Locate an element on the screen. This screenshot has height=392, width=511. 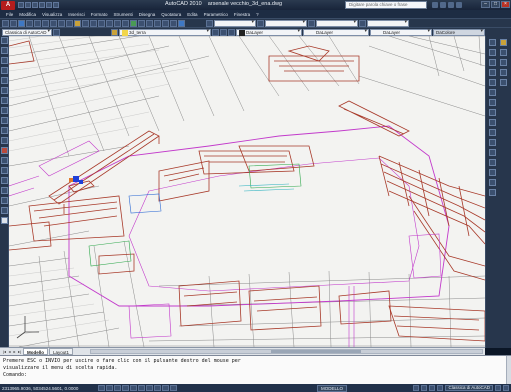
dim-style-icon is located at coordinates (260, 23).